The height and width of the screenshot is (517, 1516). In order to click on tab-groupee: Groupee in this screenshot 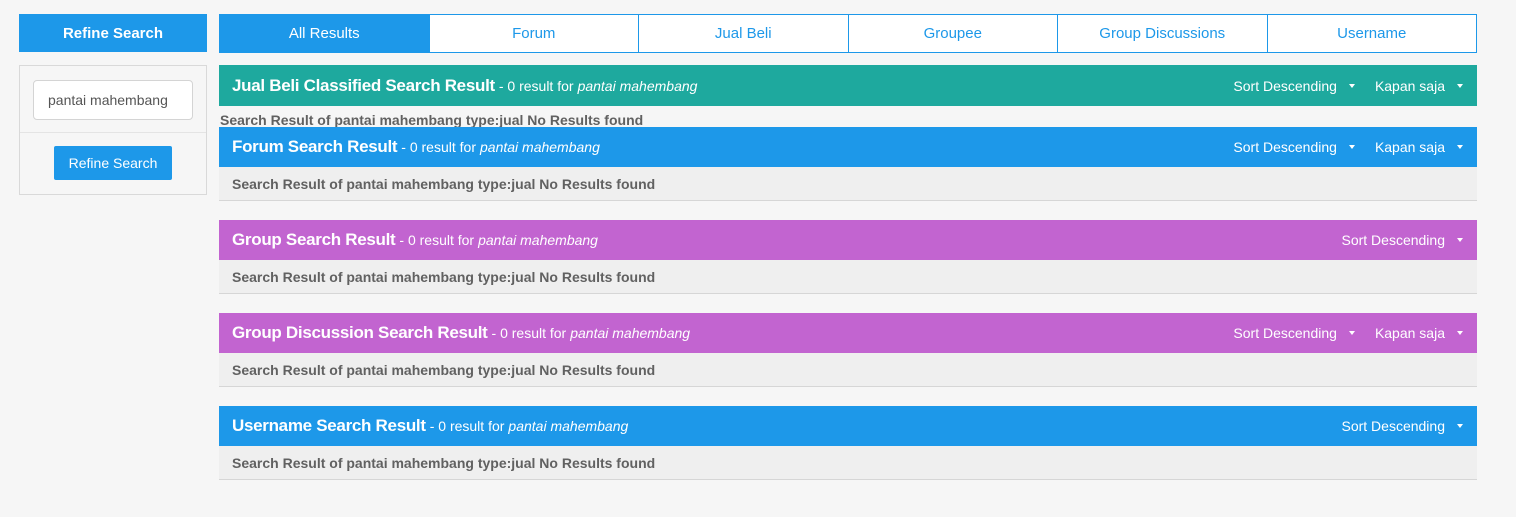, I will do `click(952, 33)`.